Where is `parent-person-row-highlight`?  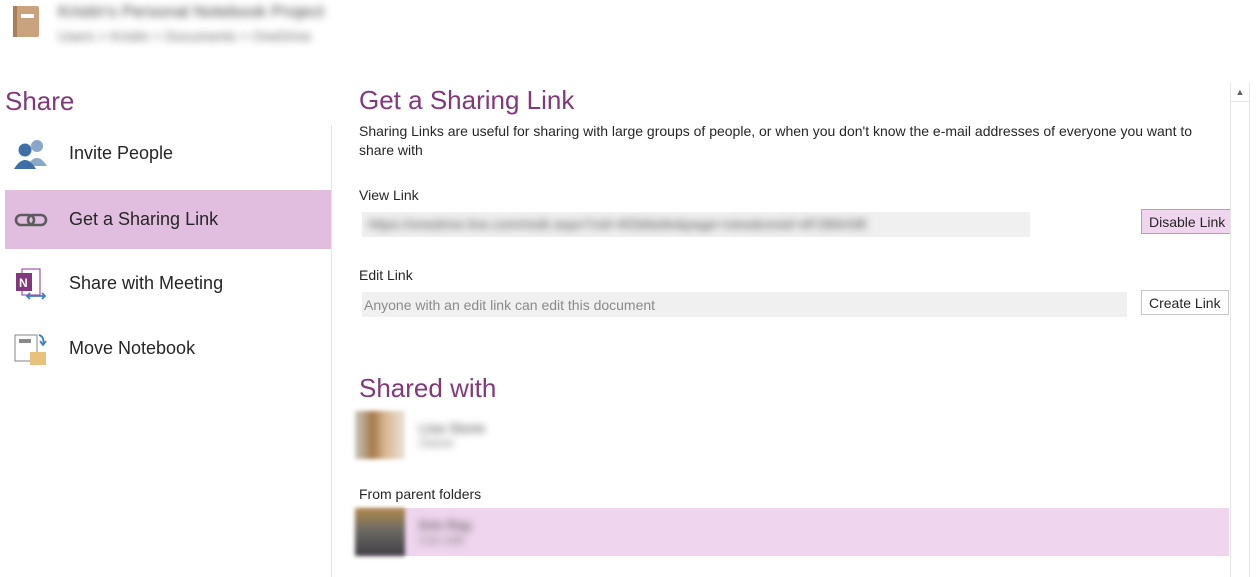 parent-person-row-highlight is located at coordinates (794, 532).